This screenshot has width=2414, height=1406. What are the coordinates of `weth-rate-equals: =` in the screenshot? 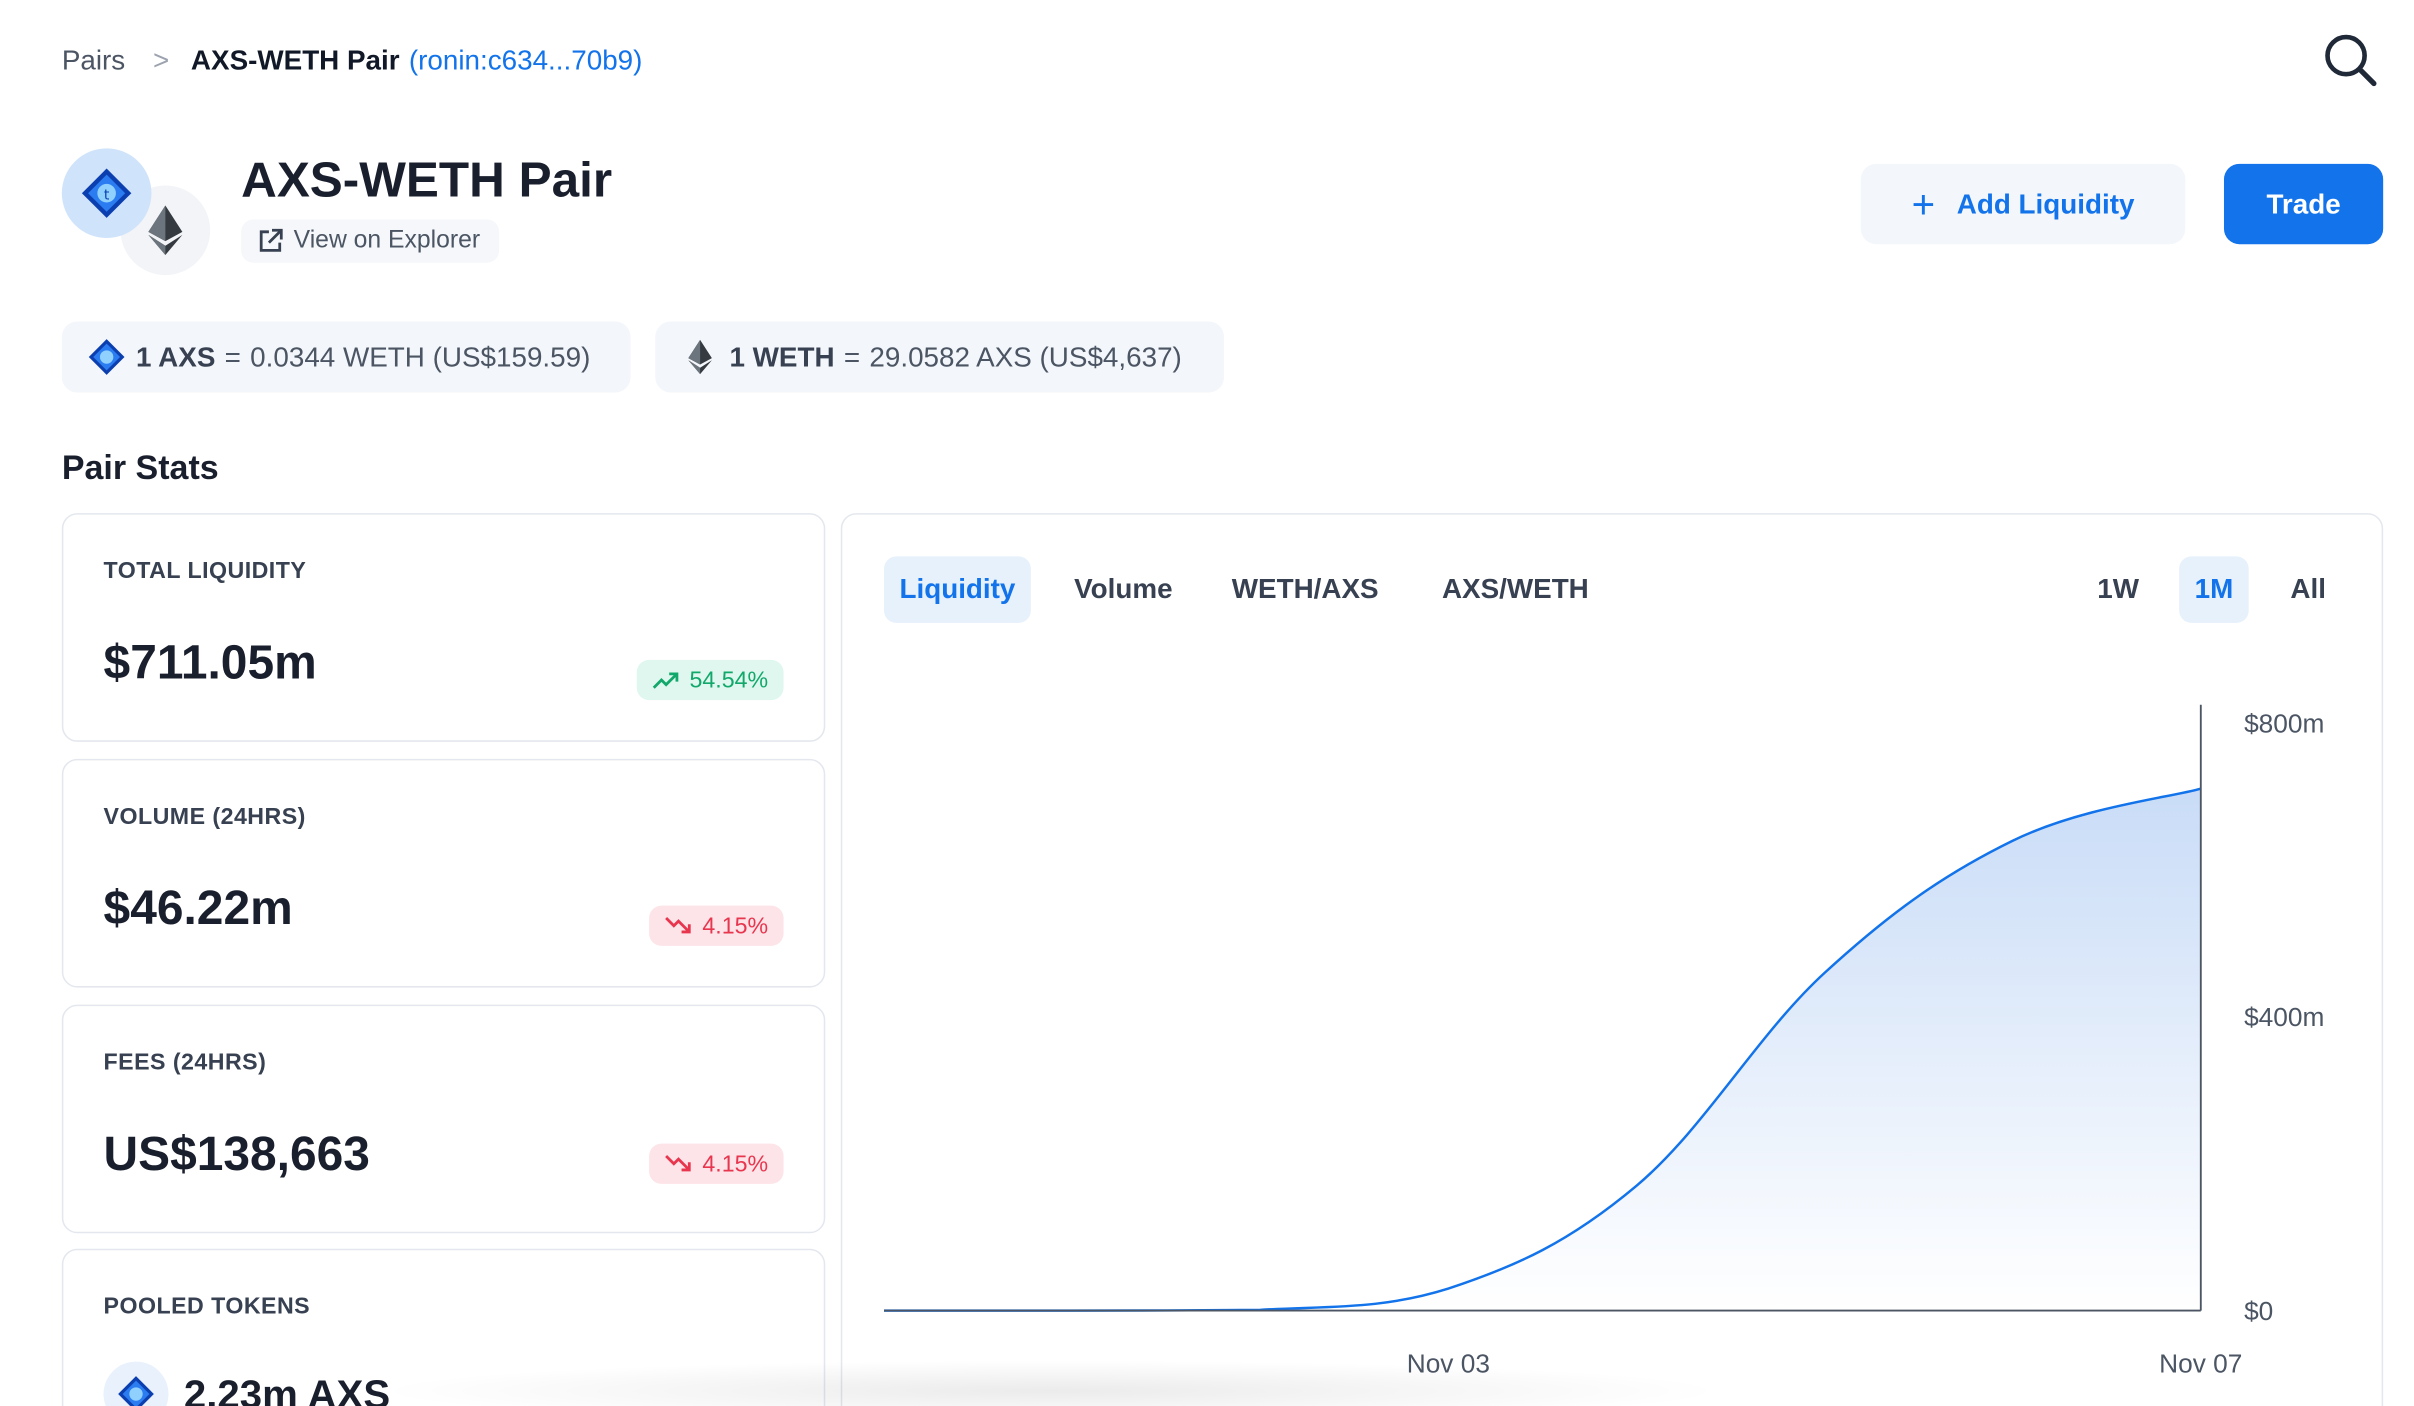 It's located at (852, 356).